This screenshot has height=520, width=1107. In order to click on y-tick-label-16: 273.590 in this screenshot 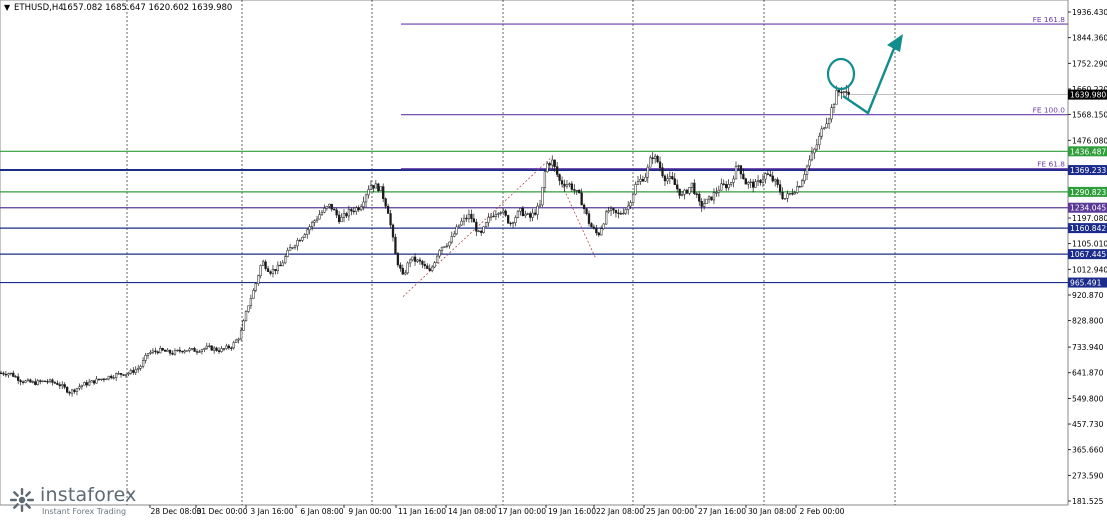, I will do `click(1088, 475)`.